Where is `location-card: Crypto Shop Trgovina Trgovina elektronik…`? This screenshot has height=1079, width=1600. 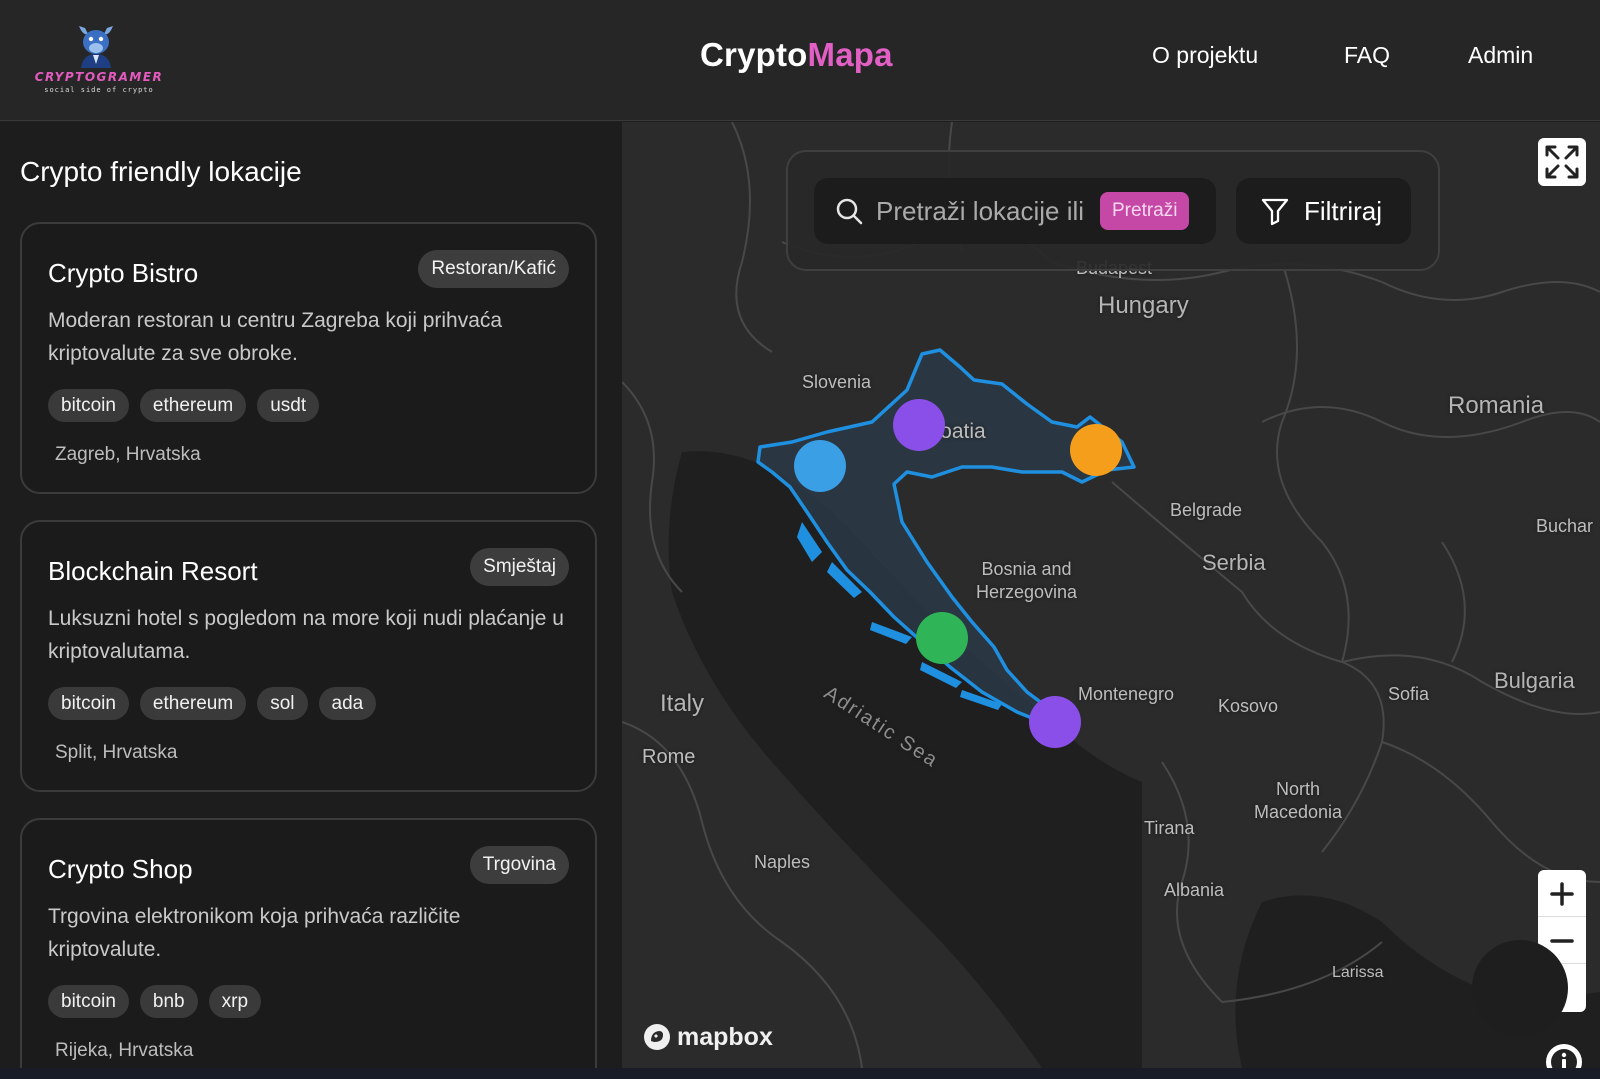 location-card: Crypto Shop Trgovina Trgovina elektronik… is located at coordinates (308, 943).